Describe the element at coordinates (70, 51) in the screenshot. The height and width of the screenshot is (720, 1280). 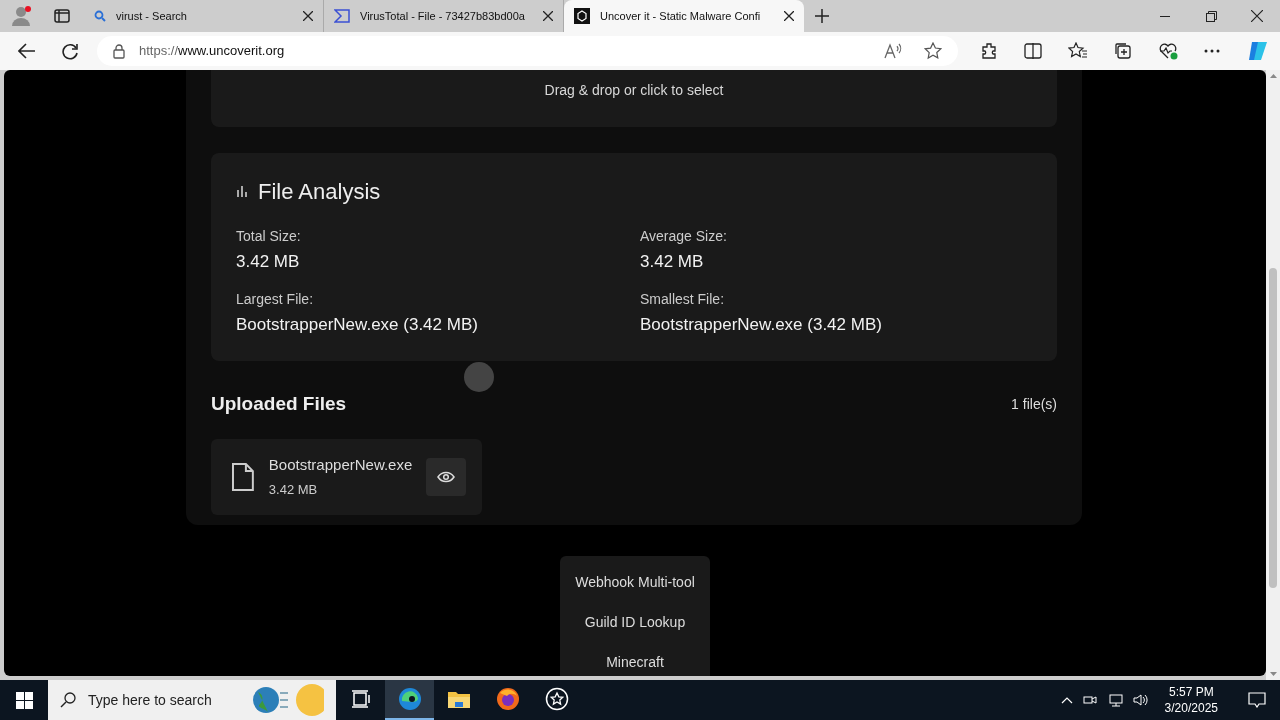
I see `refresh-icon` at that location.